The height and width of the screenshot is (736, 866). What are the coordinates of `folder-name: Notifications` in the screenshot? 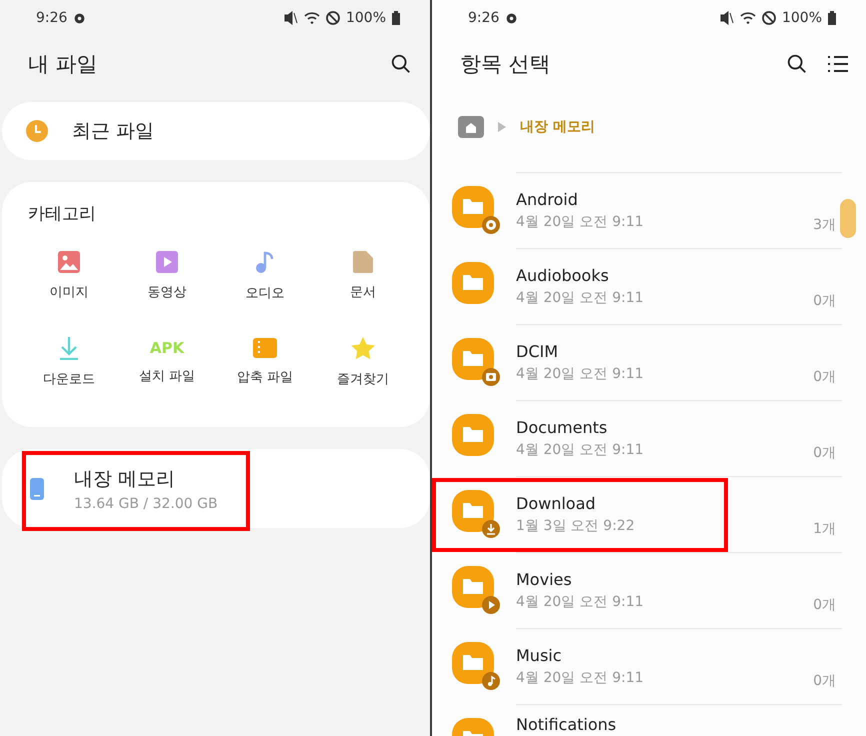 It's located at (567, 724).